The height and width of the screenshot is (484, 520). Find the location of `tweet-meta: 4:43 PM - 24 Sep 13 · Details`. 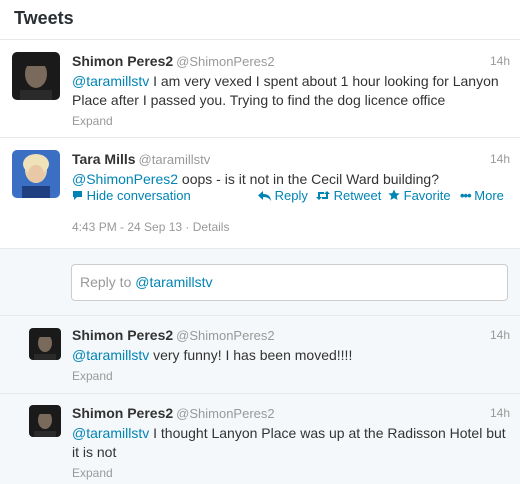

tweet-meta: 4:43 PM - 24 Sep 13 · Details is located at coordinates (150, 227).